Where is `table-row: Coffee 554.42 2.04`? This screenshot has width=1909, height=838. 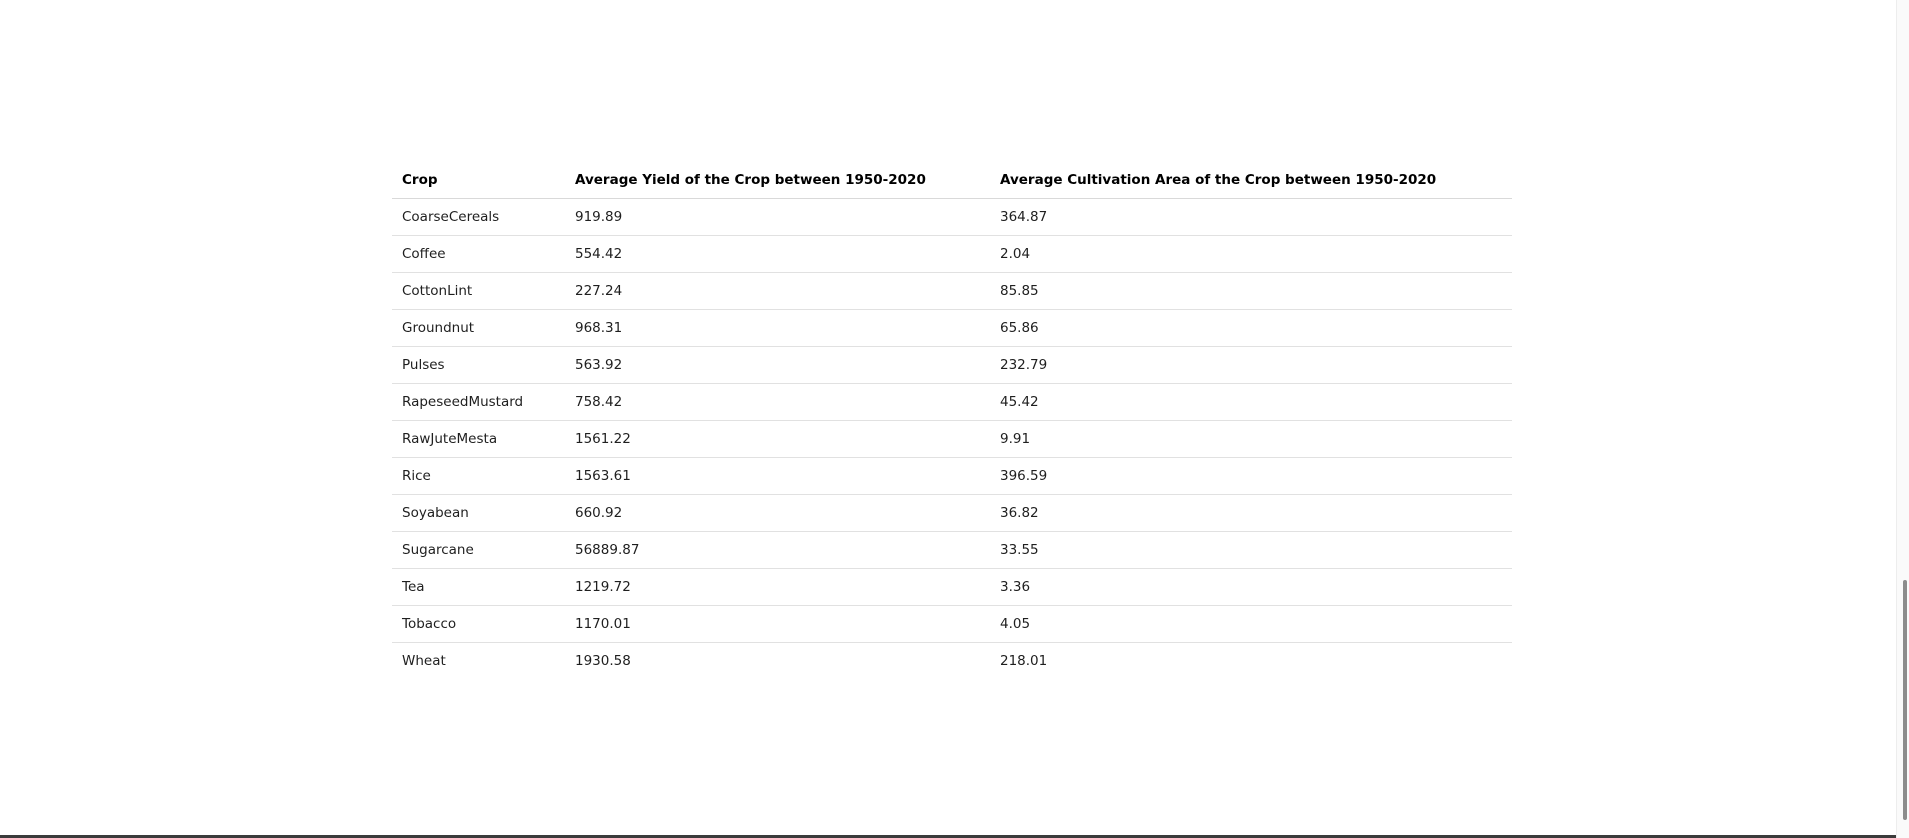
table-row: Coffee 554.42 2.04 is located at coordinates (952, 254).